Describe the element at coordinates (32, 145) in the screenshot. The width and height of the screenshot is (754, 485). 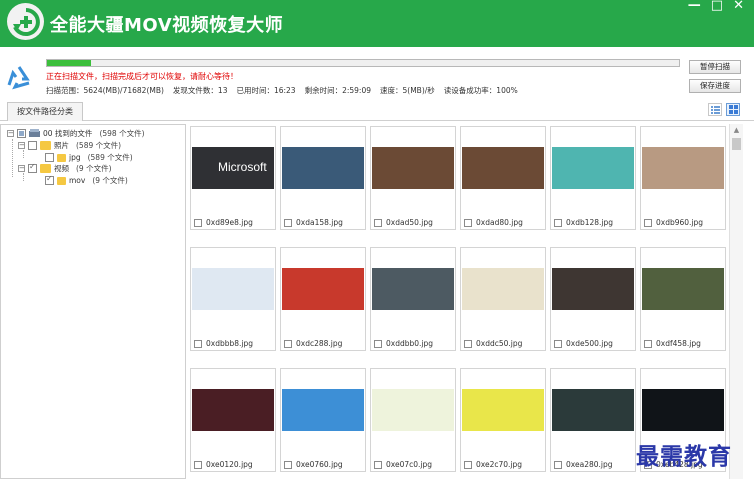
I see `tree-photos-checkbox` at that location.